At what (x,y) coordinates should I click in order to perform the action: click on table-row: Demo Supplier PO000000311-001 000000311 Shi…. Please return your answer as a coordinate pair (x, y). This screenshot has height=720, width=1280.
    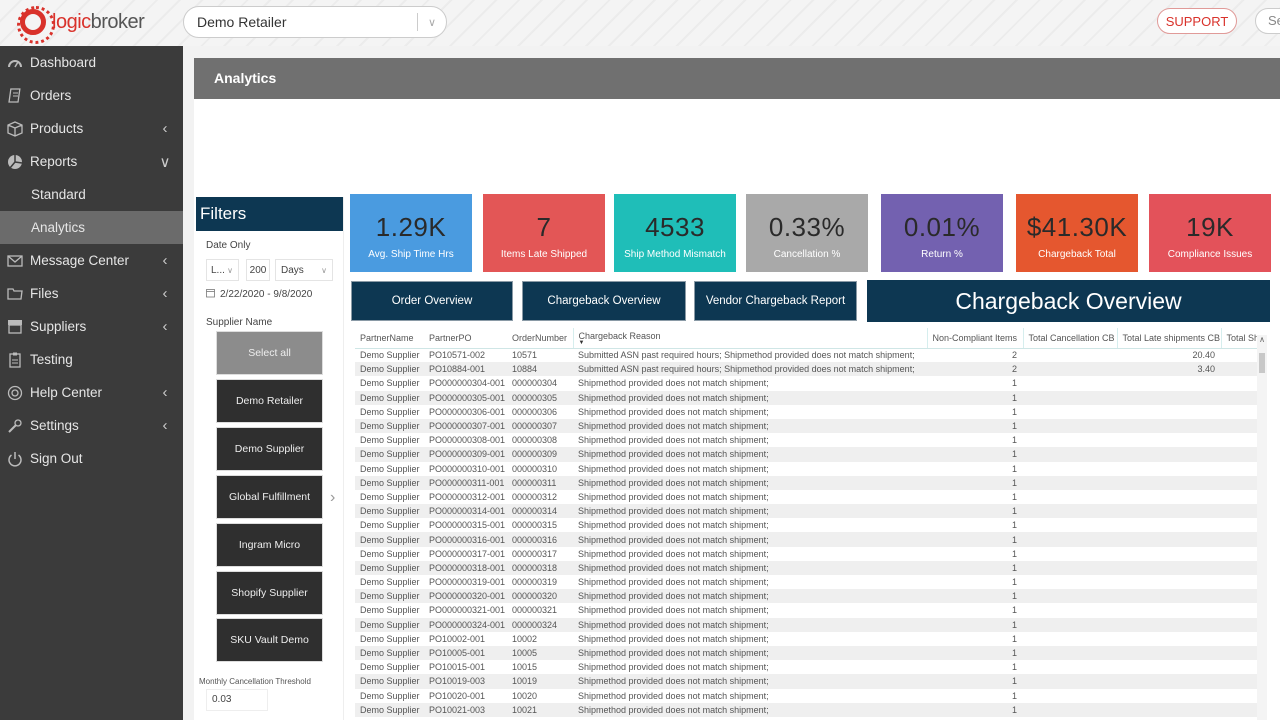
    Looking at the image, I should click on (811, 482).